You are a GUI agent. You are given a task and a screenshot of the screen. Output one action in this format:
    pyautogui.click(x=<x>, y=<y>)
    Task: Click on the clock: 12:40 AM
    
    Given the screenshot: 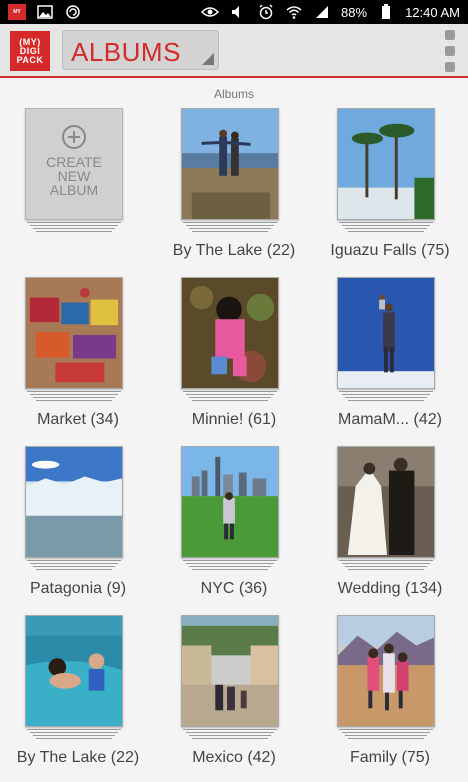 What is the action you would take?
    pyautogui.click(x=432, y=12)
    